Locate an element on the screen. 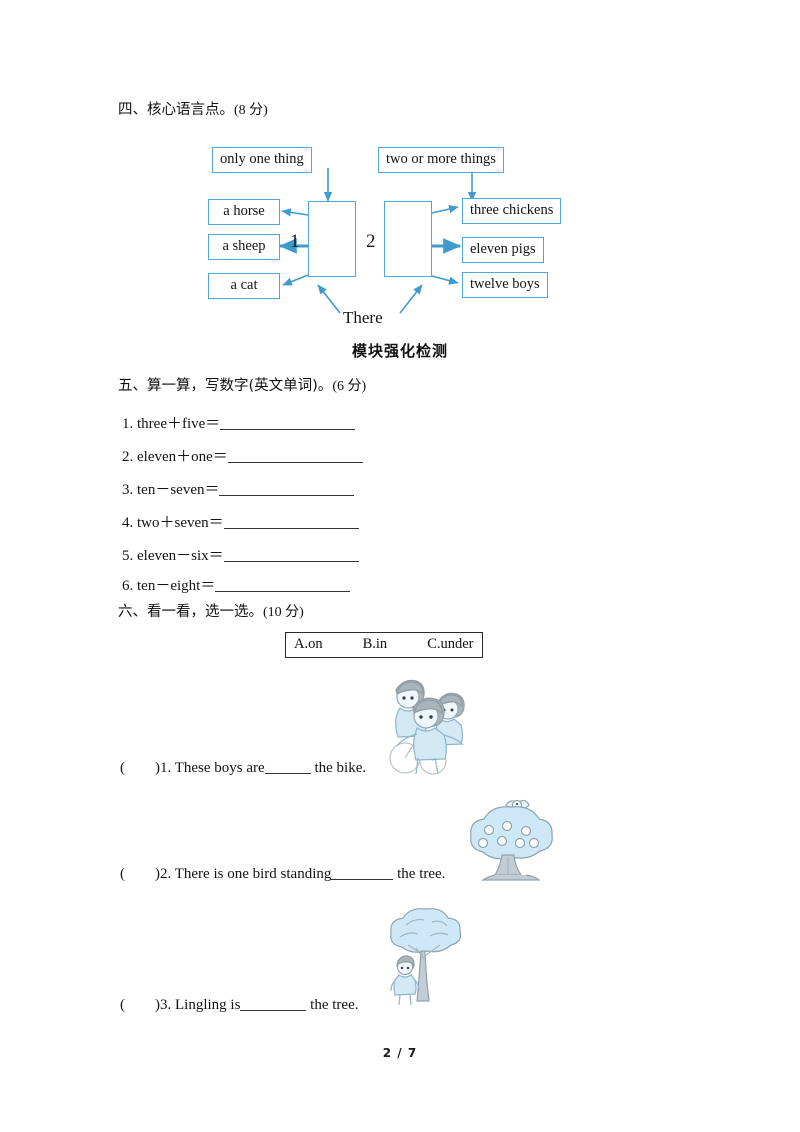  math-item-3-text: 3. ten－seven＝ is located at coordinates (171, 490).